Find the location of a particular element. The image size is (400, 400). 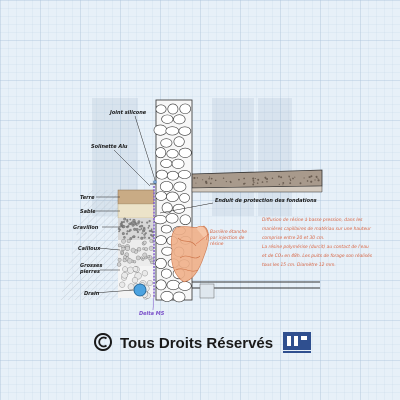

label-barriere-line3: résine is located at coordinates (217, 243).